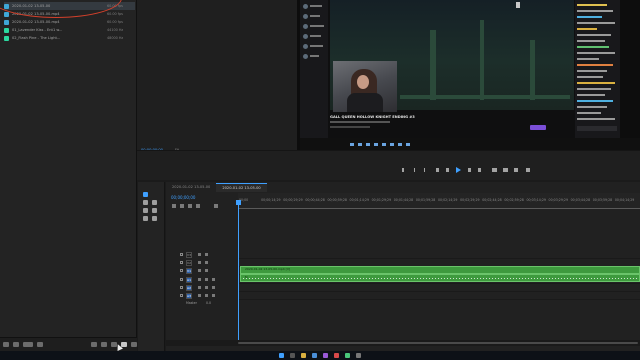  Describe the element at coordinates (440, 278) in the screenshot. I see `audio-clip: fx` at that location.